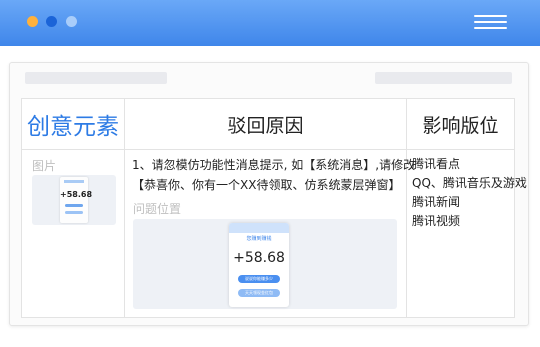 Image resolution: width=540 pixels, height=347 pixels. I want to click on window-title-bar, so click(270, 23).